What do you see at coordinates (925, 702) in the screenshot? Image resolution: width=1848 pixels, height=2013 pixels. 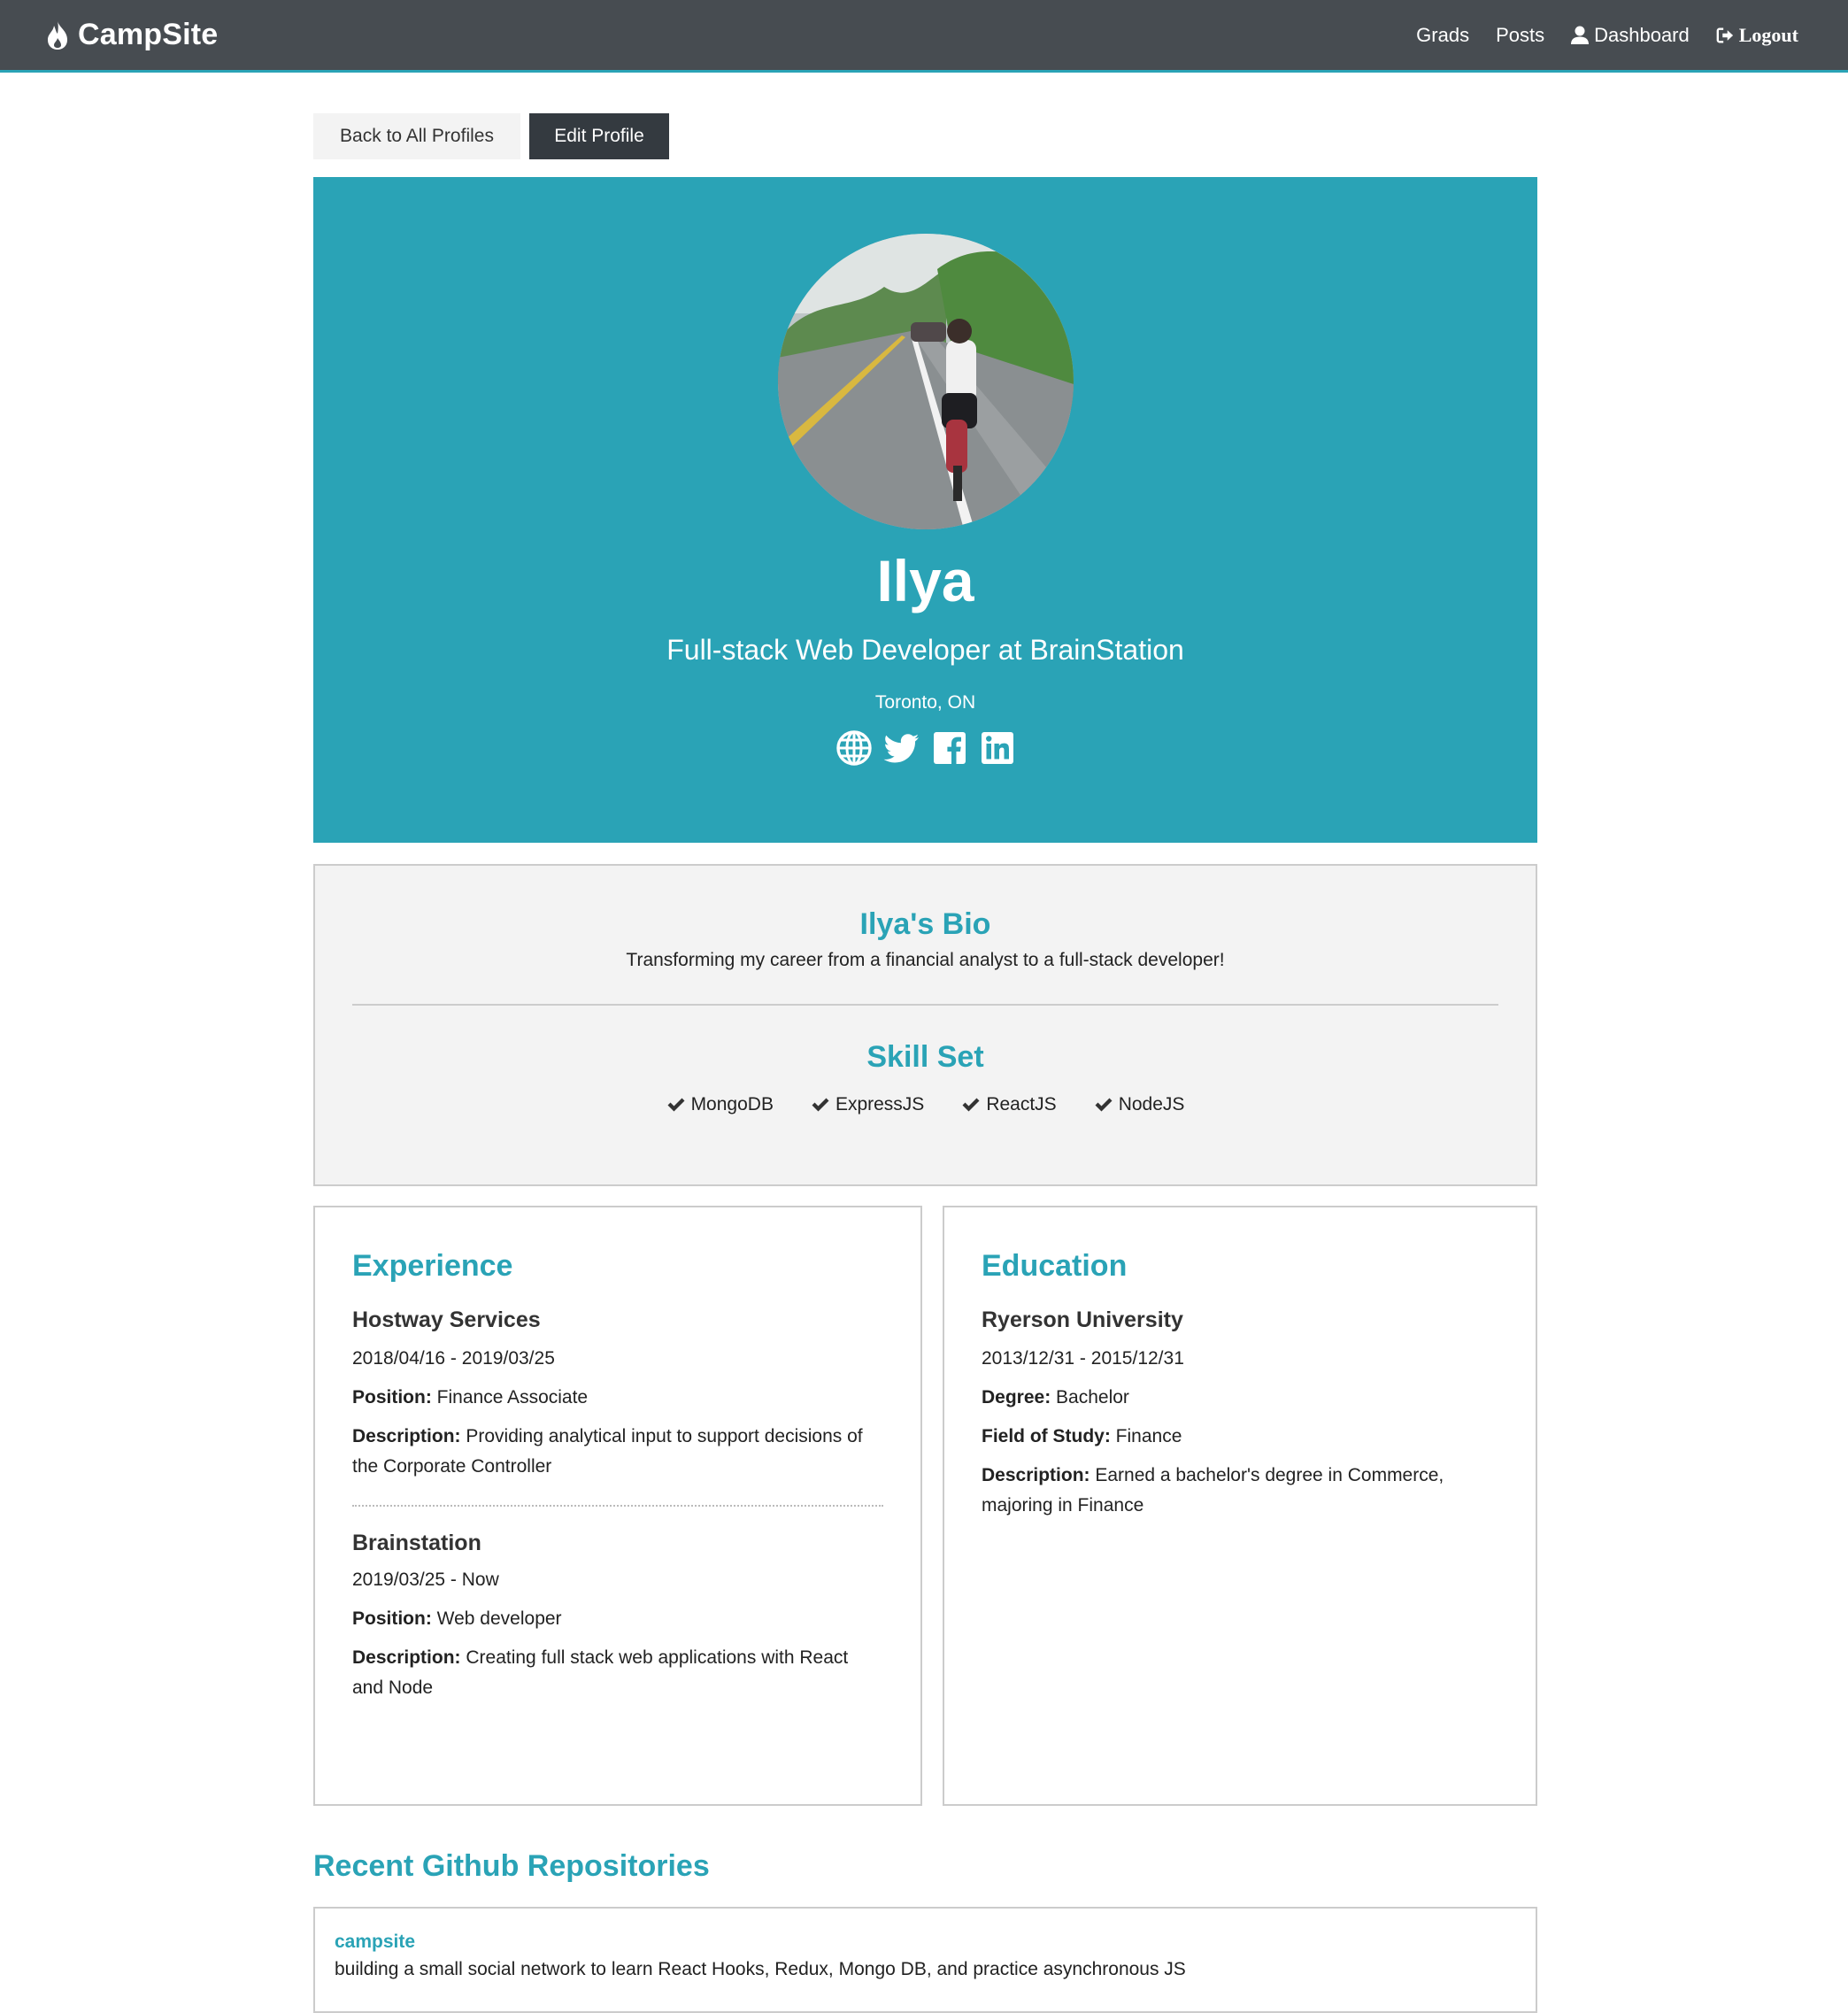 I see `profile-location: Toronto, ON` at bounding box center [925, 702].